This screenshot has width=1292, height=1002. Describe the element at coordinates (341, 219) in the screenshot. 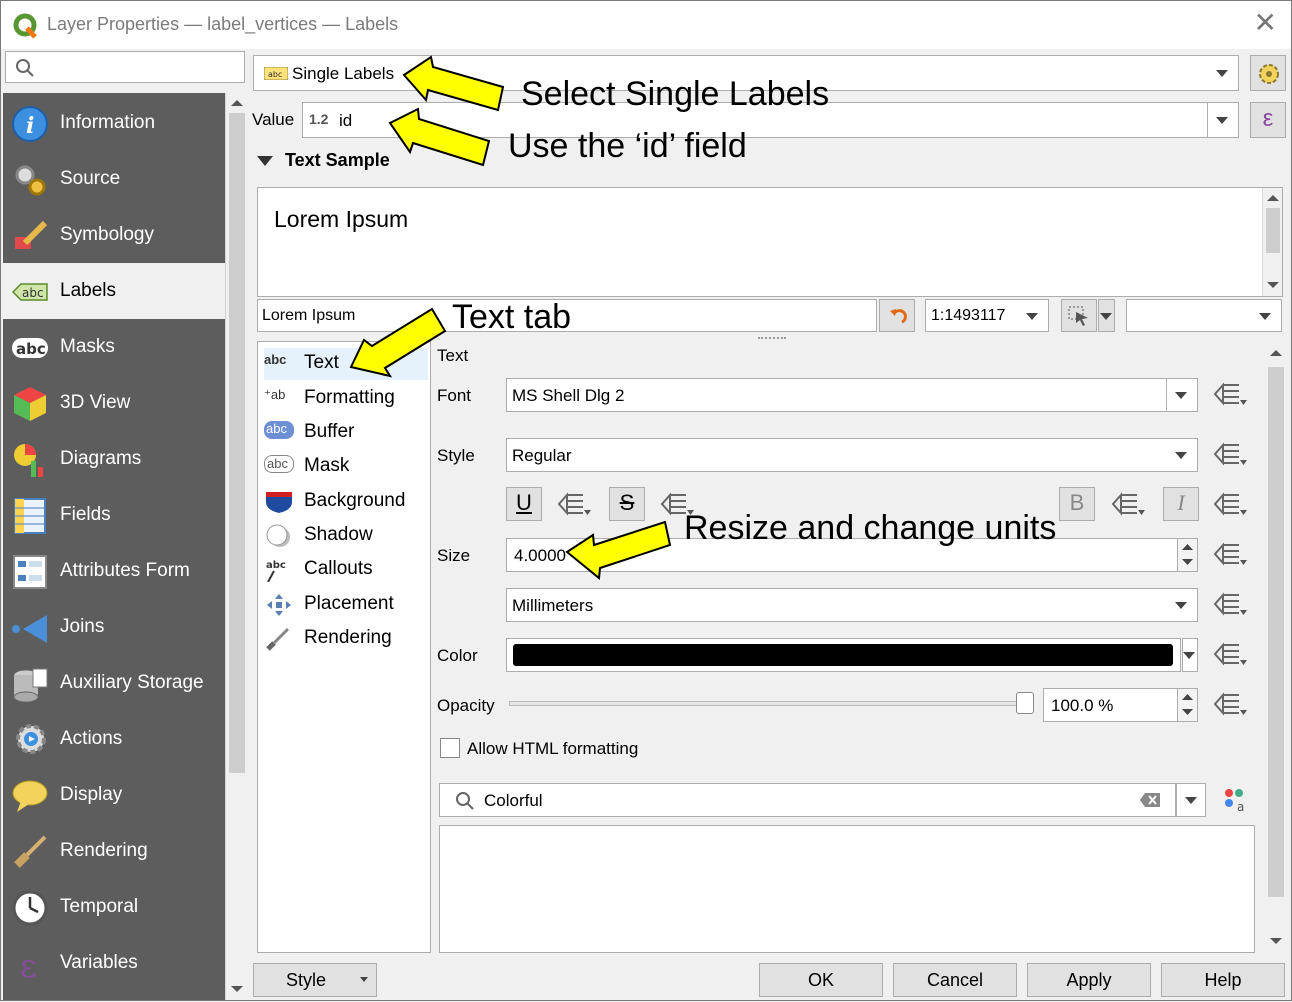

I see `preview-text: Lorem Ipsum` at that location.